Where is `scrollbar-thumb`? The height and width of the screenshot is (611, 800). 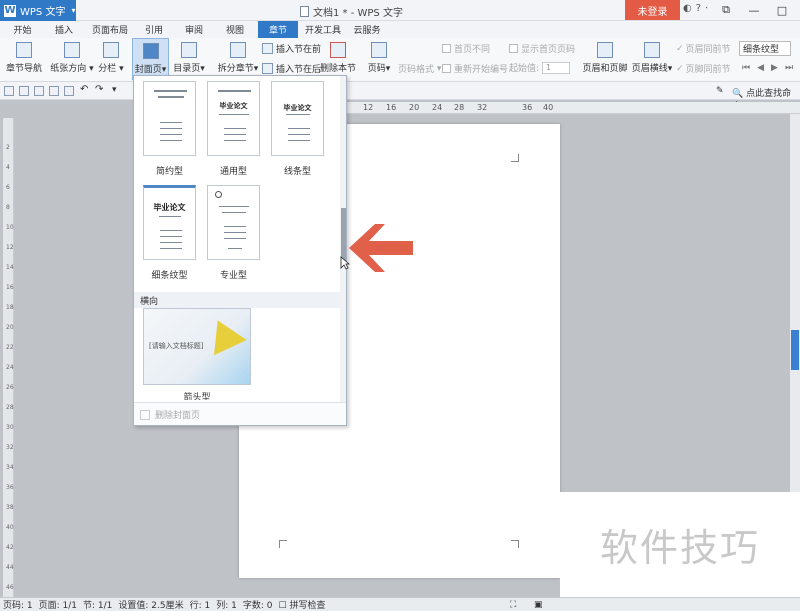 scrollbar-thumb is located at coordinates (795, 350).